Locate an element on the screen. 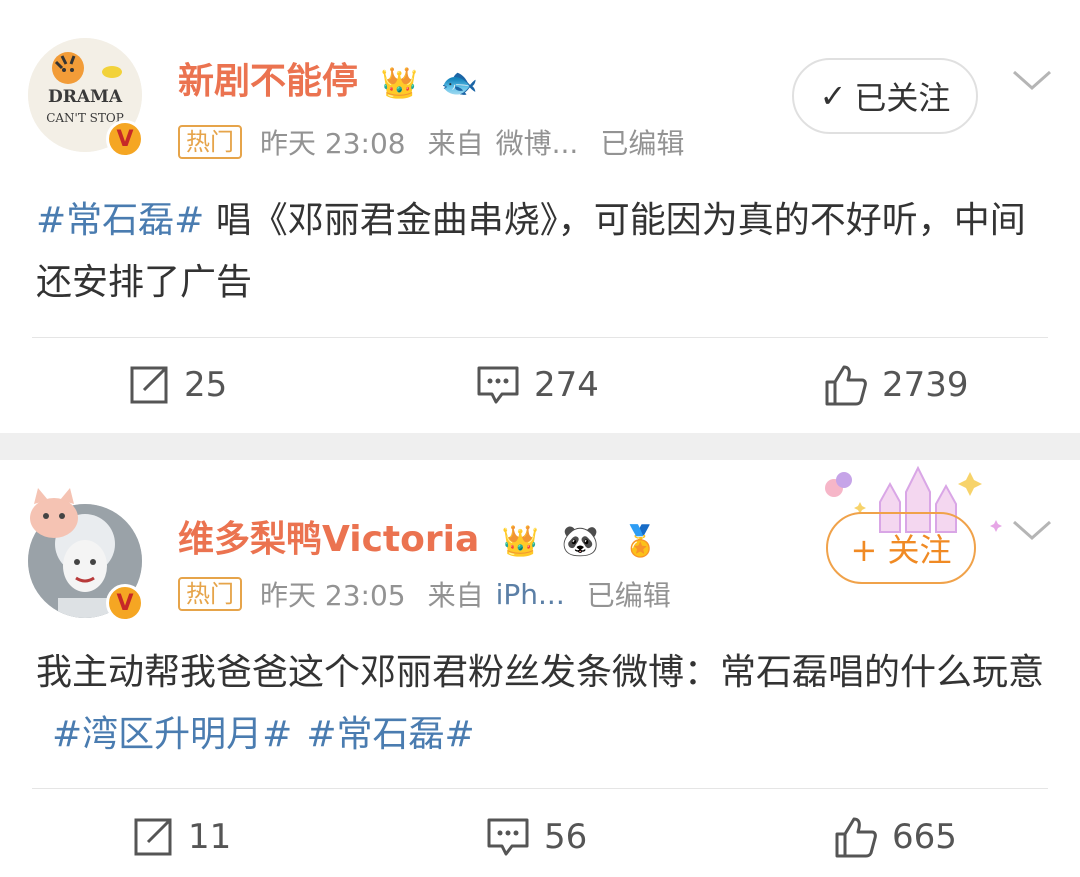  repost-count: 25 is located at coordinates (206, 385).